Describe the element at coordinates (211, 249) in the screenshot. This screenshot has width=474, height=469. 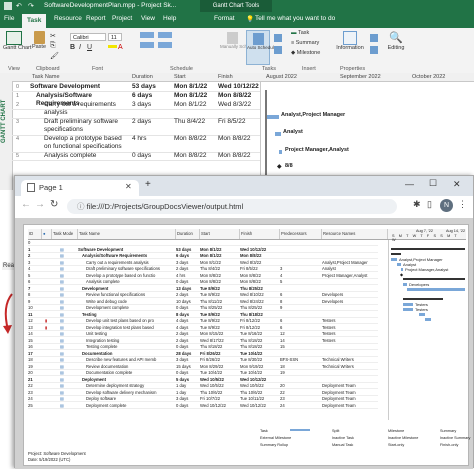
I see `doc-start-cell: Mon 8/1/22` at that location.